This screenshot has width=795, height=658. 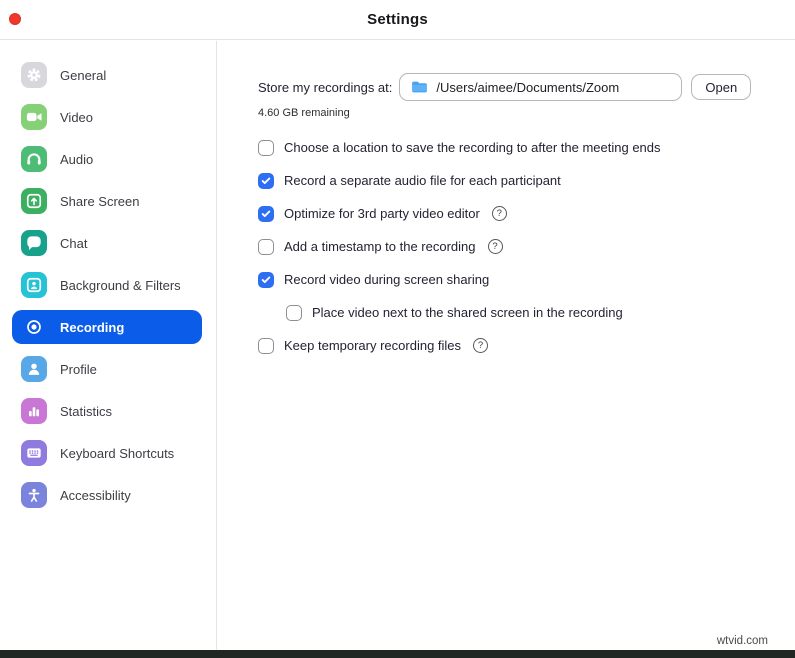 What do you see at coordinates (77, 159) in the screenshot?
I see `sidebar-item-label: Audio` at bounding box center [77, 159].